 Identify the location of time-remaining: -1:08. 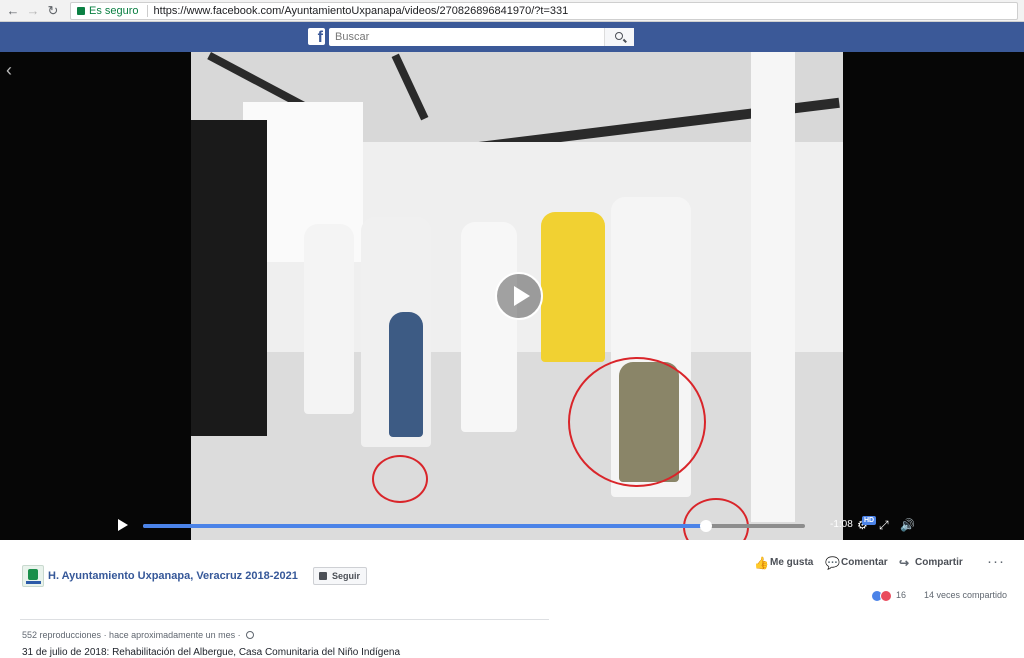
(841, 524).